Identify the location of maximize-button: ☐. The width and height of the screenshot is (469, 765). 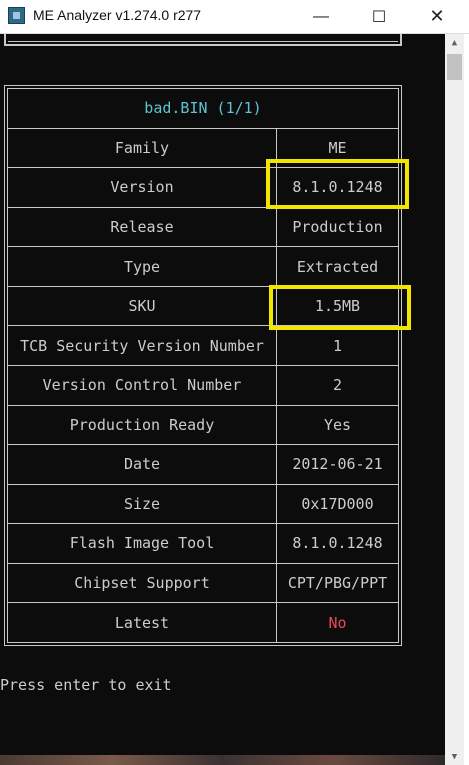
(379, 16).